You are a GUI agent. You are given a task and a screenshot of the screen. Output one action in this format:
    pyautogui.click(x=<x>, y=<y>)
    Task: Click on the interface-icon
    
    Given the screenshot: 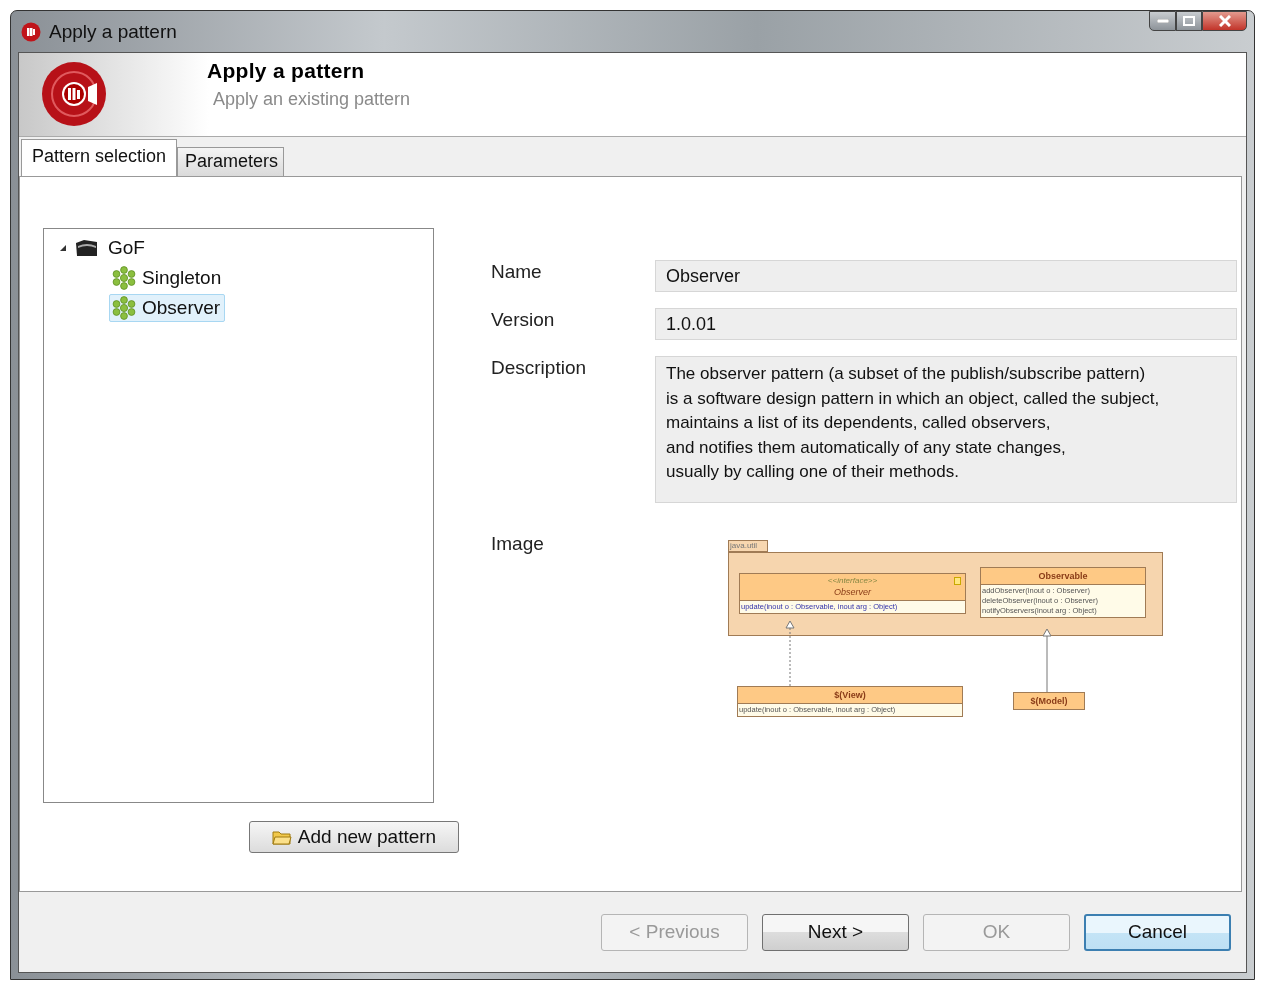 What is the action you would take?
    pyautogui.click(x=957, y=581)
    